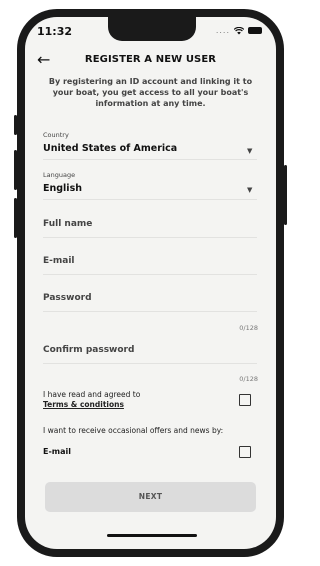 The height and width of the screenshot is (566, 320). Describe the element at coordinates (152, 535) in the screenshot. I see `home-indicator` at that location.